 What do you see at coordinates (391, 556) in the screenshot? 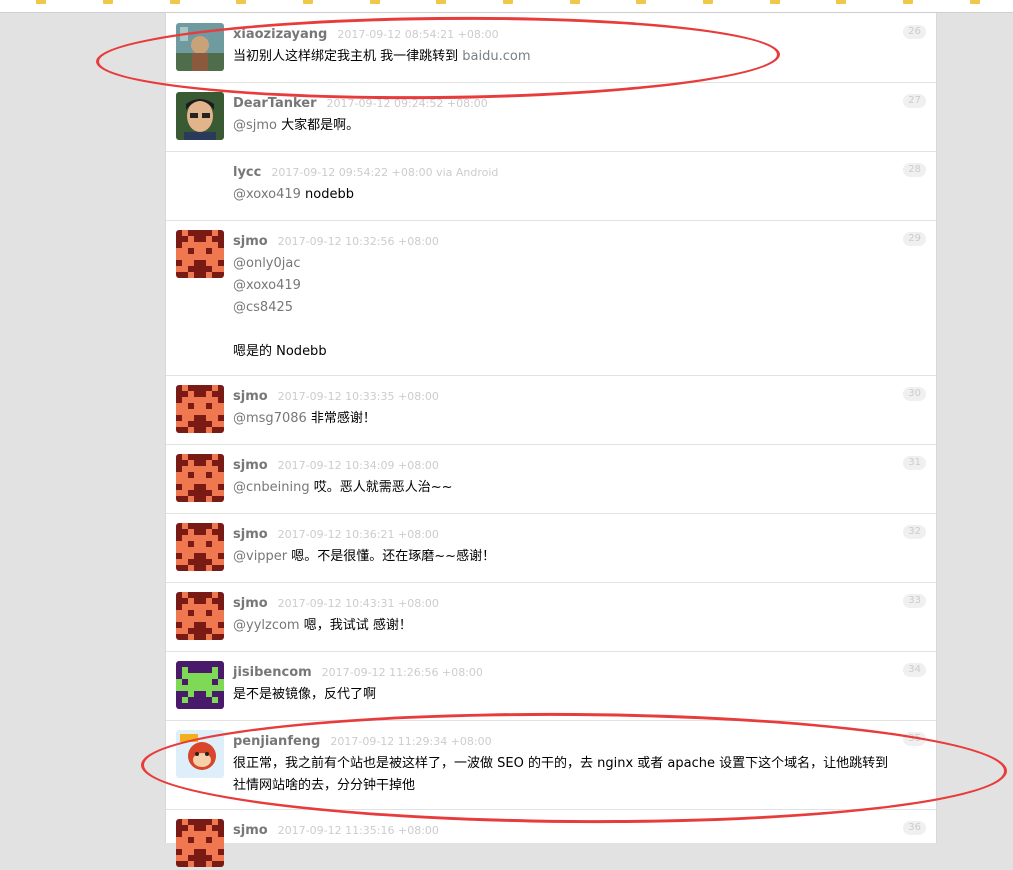
I see `reply-text: 嗯。不是很懂。还在琢磨~~感谢！` at bounding box center [391, 556].